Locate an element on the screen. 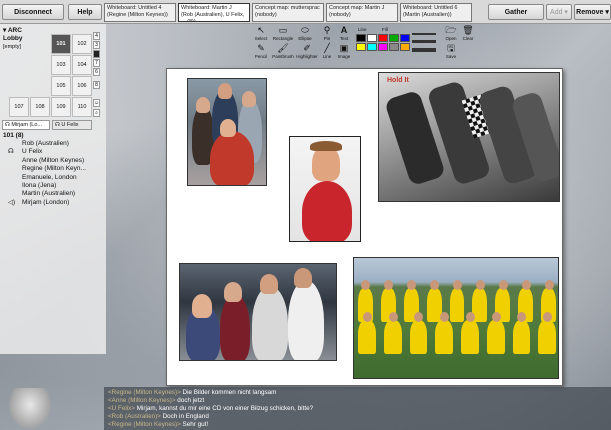  chat-sender: <Rob (Australien)> is located at coordinates (134, 416).